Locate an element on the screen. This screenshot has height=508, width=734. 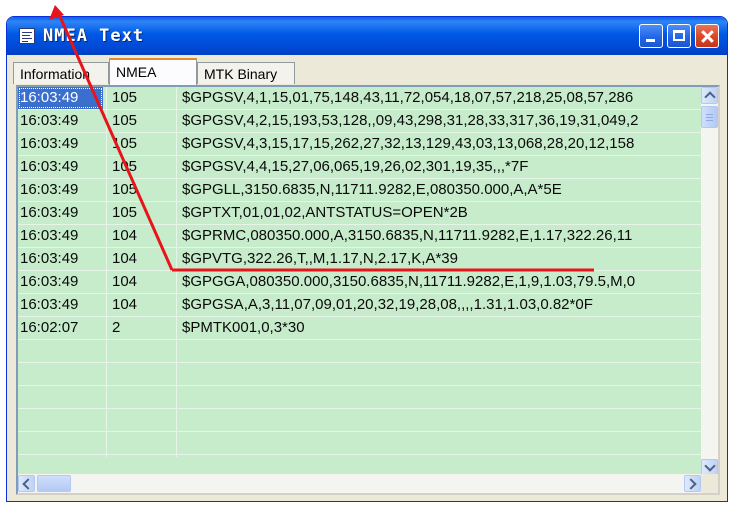
chevron-left-icon is located at coordinates (26, 483).